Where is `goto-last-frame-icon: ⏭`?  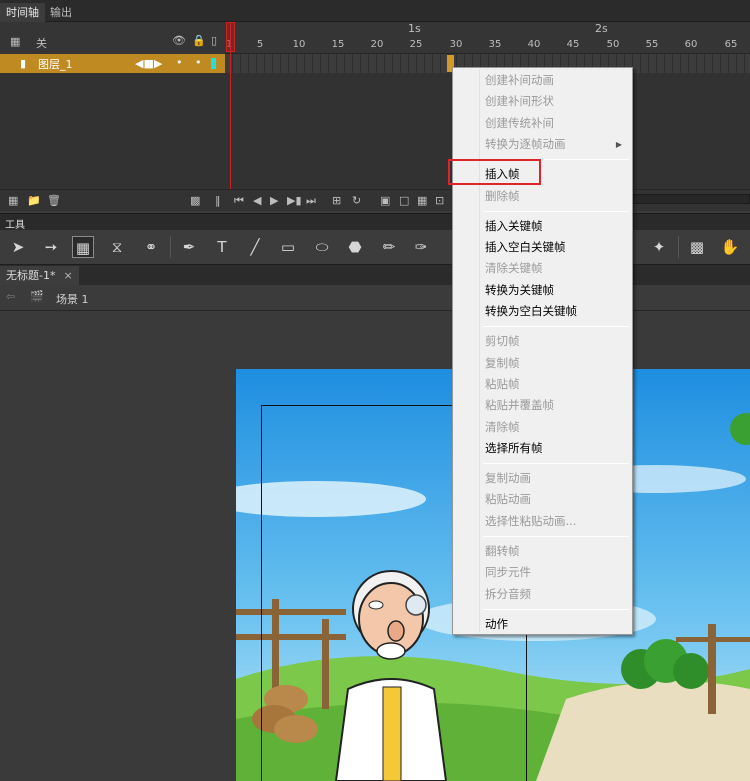
goto-last-frame-icon: ⏭ is located at coordinates (311, 201).